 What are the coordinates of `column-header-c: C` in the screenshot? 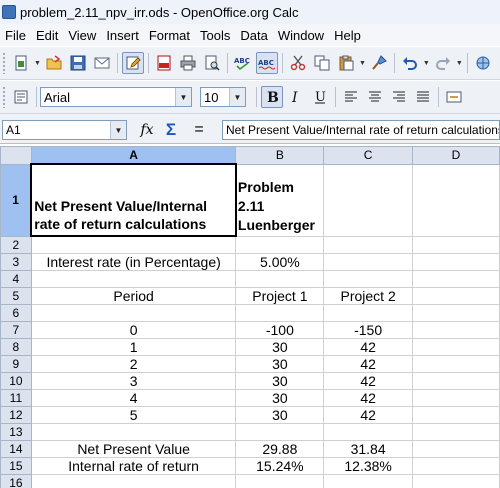 It's located at (368, 155).